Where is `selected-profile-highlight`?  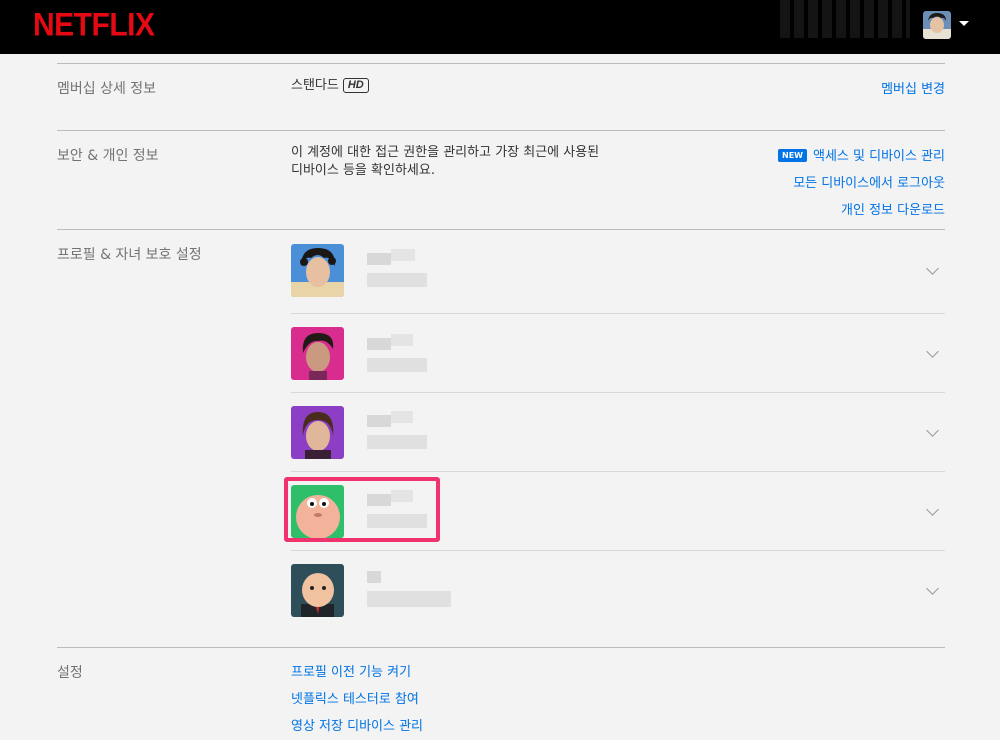
selected-profile-highlight is located at coordinates (362, 509).